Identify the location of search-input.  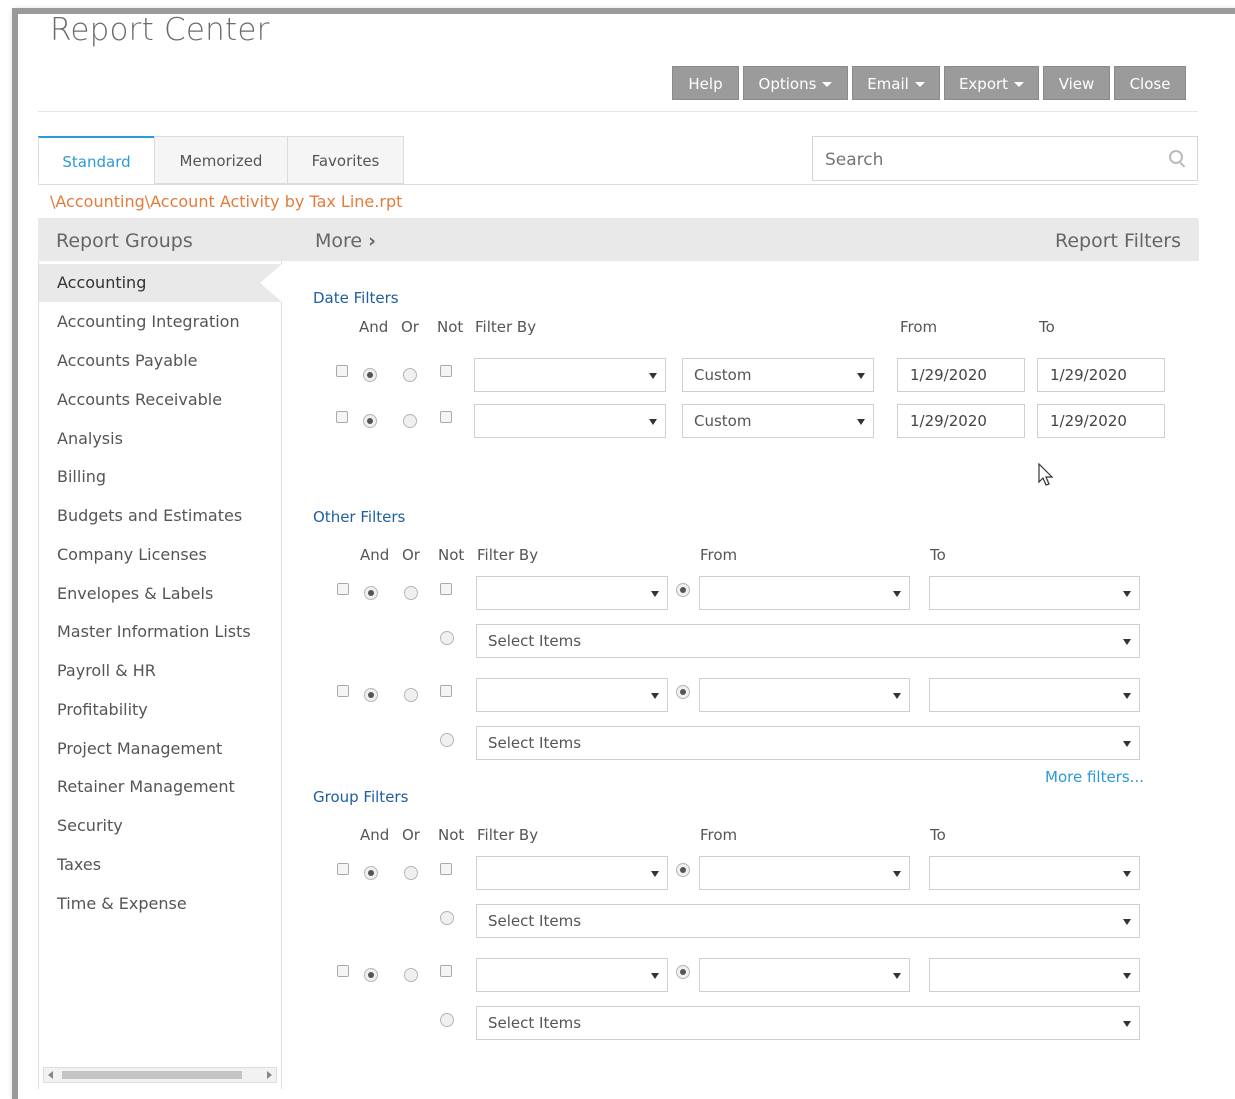
(990, 160).